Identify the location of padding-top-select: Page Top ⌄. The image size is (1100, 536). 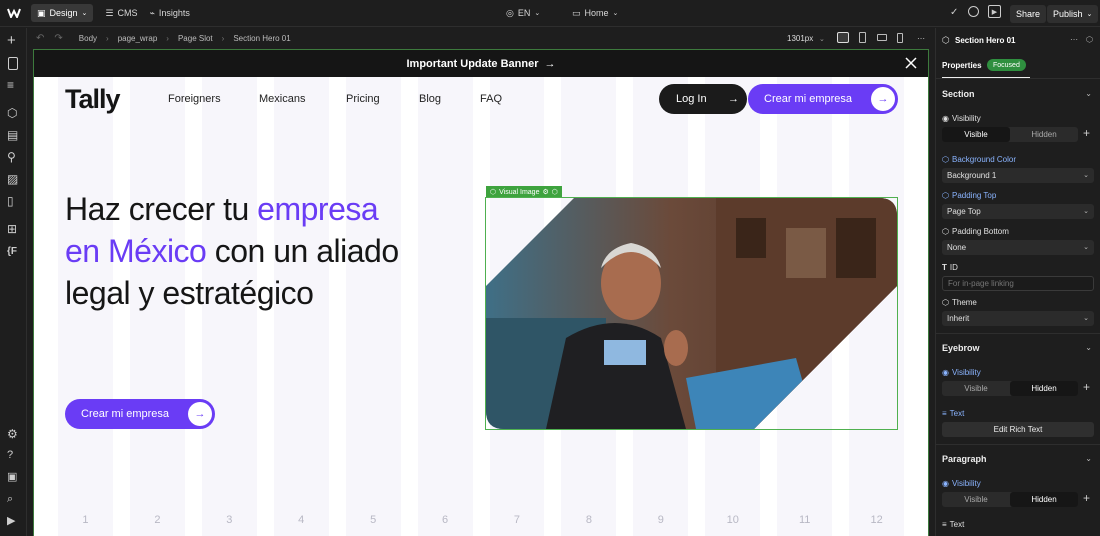
(1018, 211).